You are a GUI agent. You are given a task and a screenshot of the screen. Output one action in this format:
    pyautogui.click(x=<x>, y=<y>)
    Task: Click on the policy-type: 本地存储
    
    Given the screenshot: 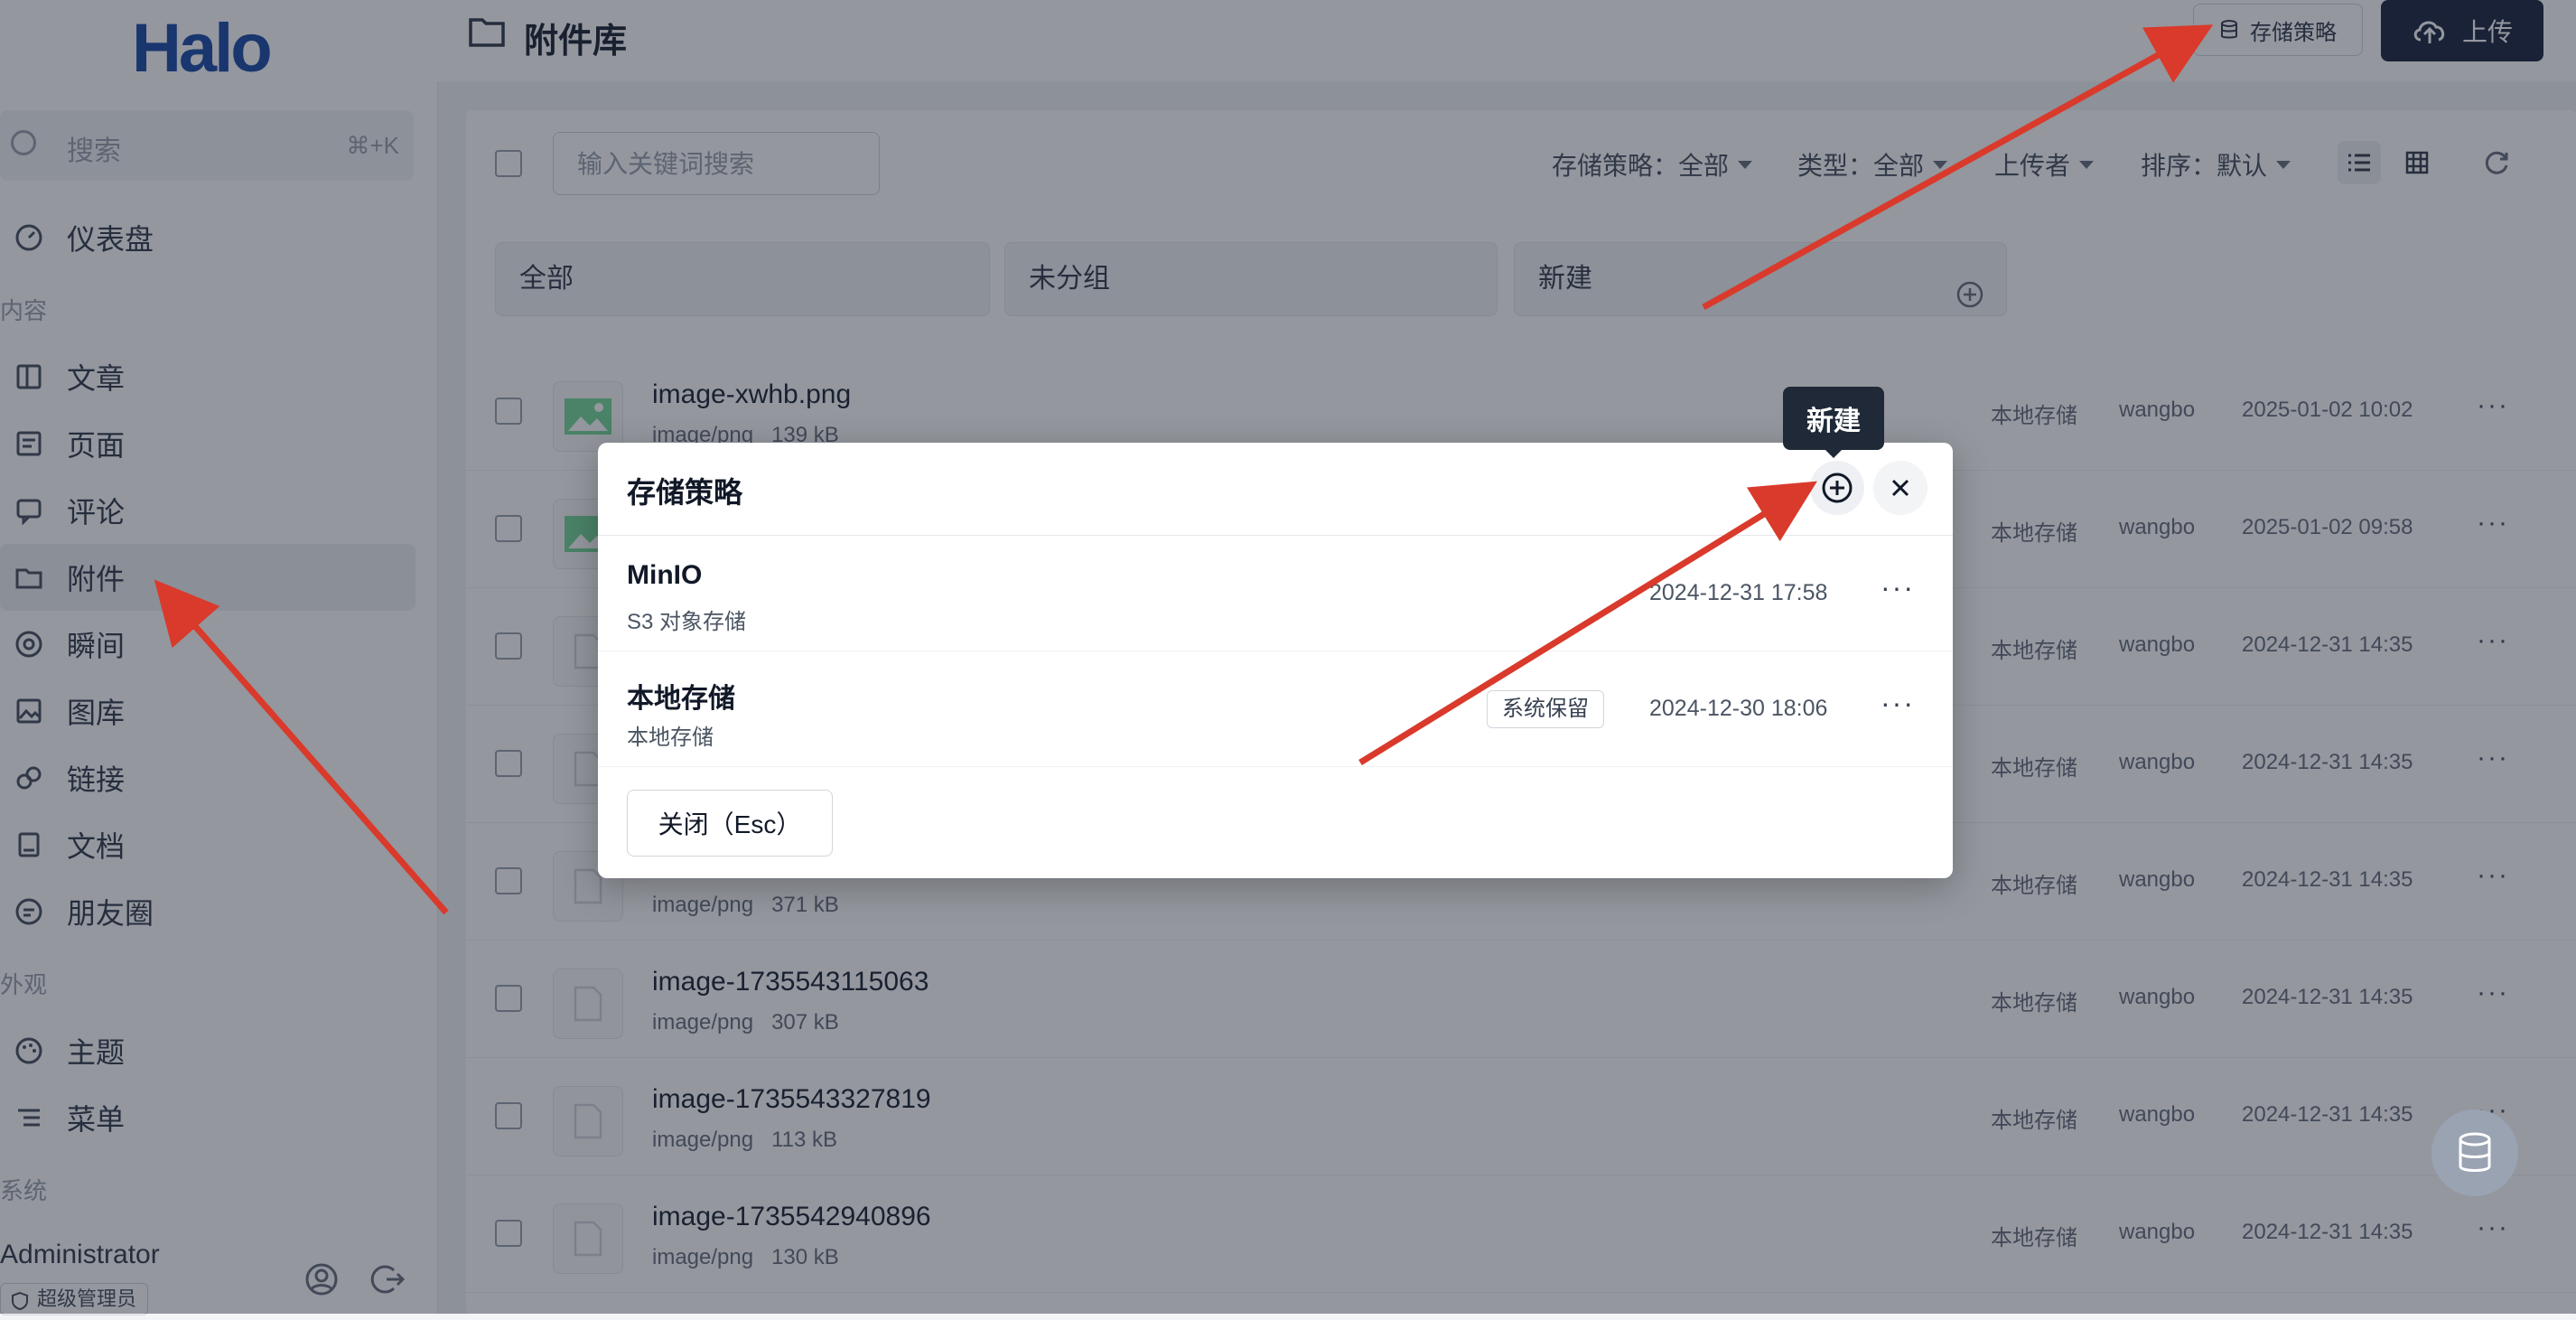 What is the action you would take?
    pyautogui.click(x=670, y=738)
    